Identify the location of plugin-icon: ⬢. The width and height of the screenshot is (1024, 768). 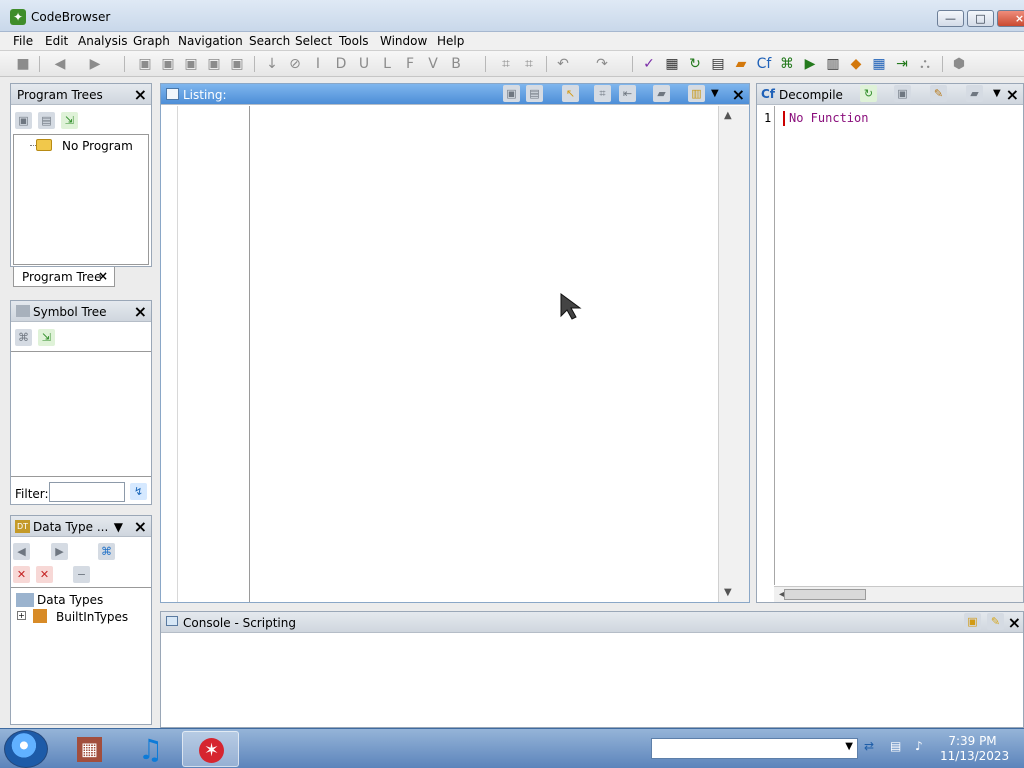
(959, 64).